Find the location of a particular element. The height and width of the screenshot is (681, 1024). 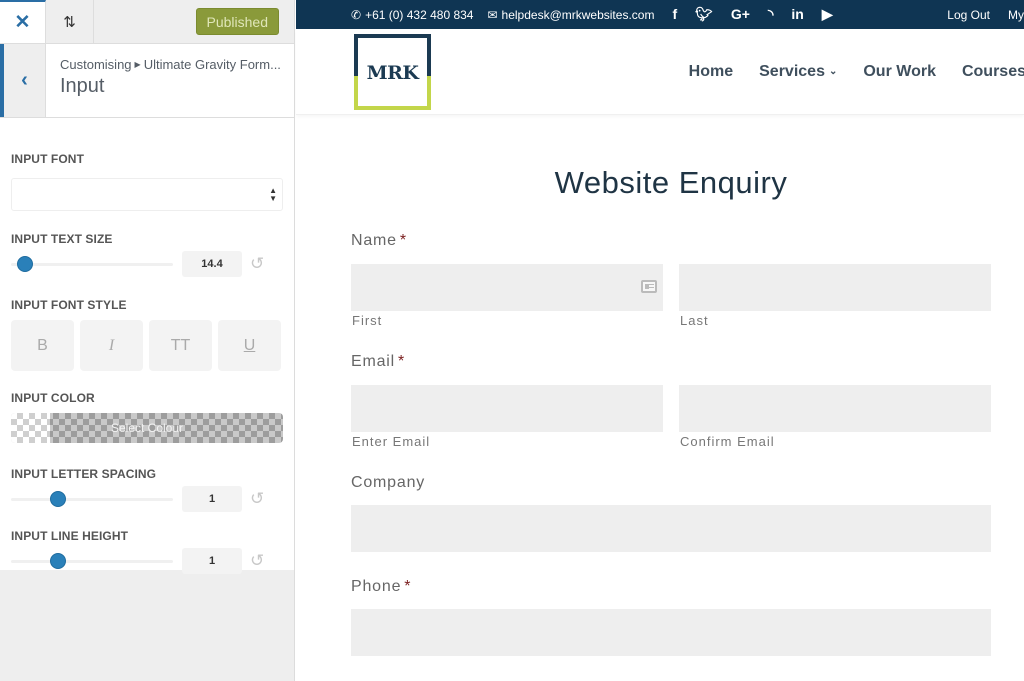

chevron-left-icon: ‹ is located at coordinates (24, 80).